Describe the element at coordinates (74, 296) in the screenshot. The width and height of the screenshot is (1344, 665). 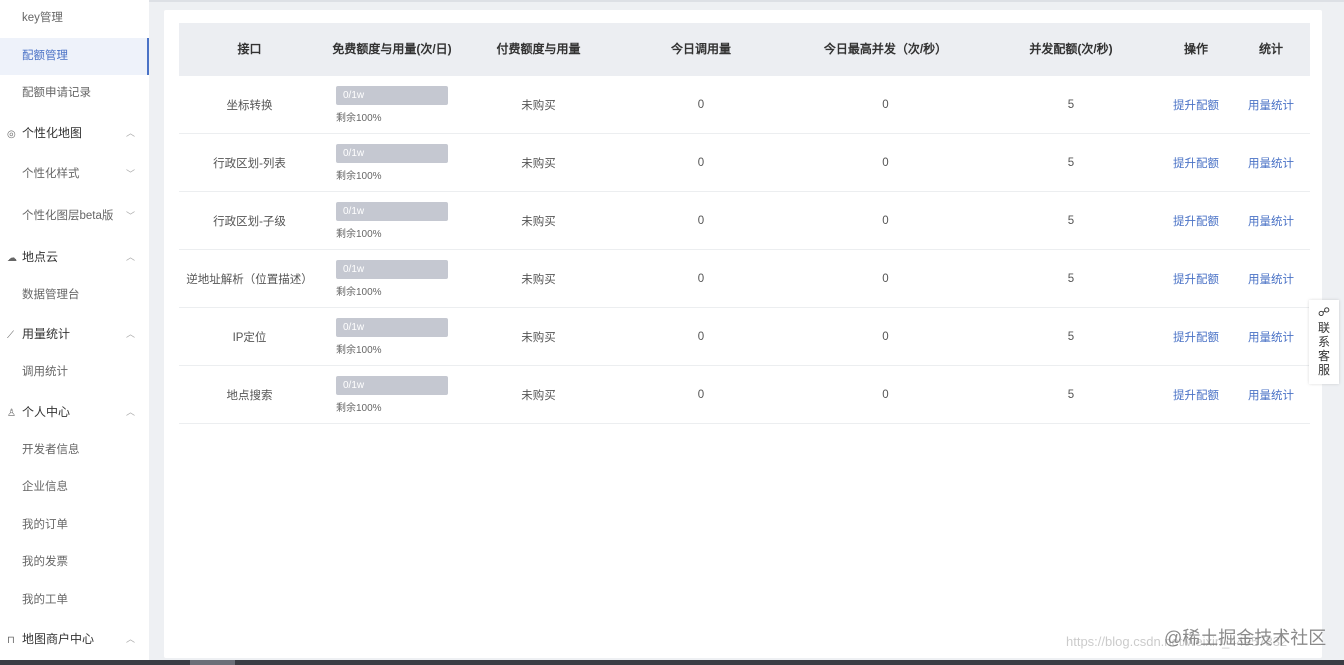
I see `sidebar-item-7: 数据管理台` at that location.